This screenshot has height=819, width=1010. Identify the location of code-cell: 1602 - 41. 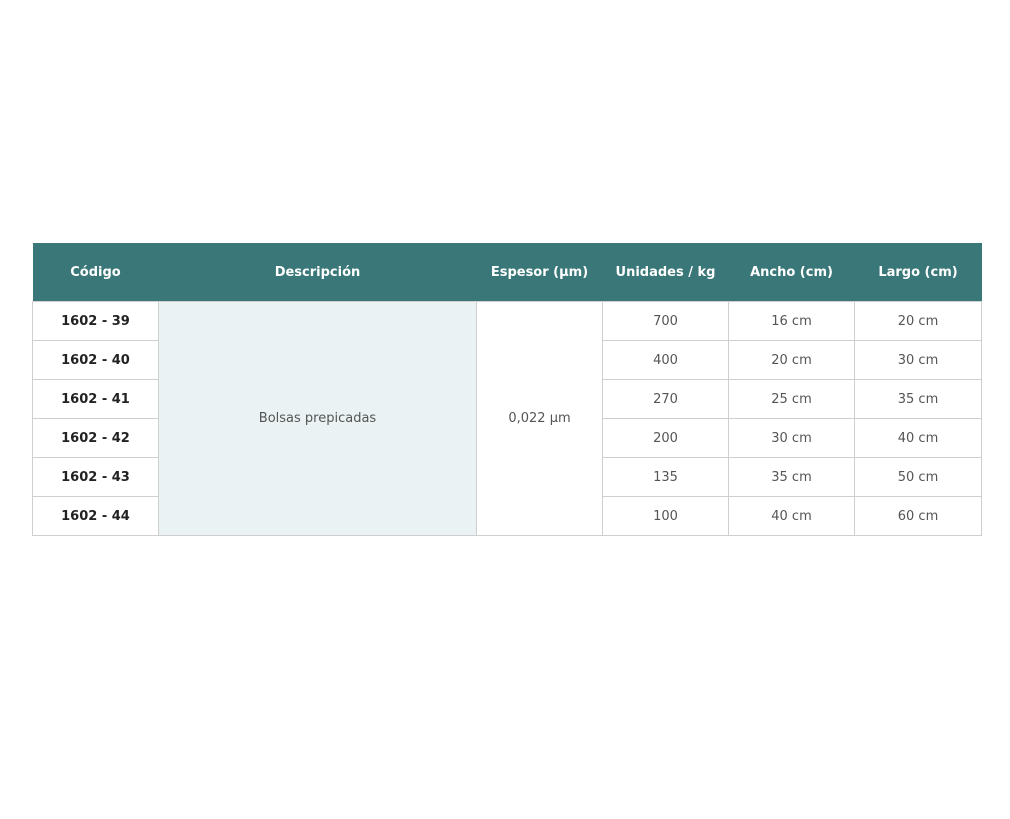
(95, 399).